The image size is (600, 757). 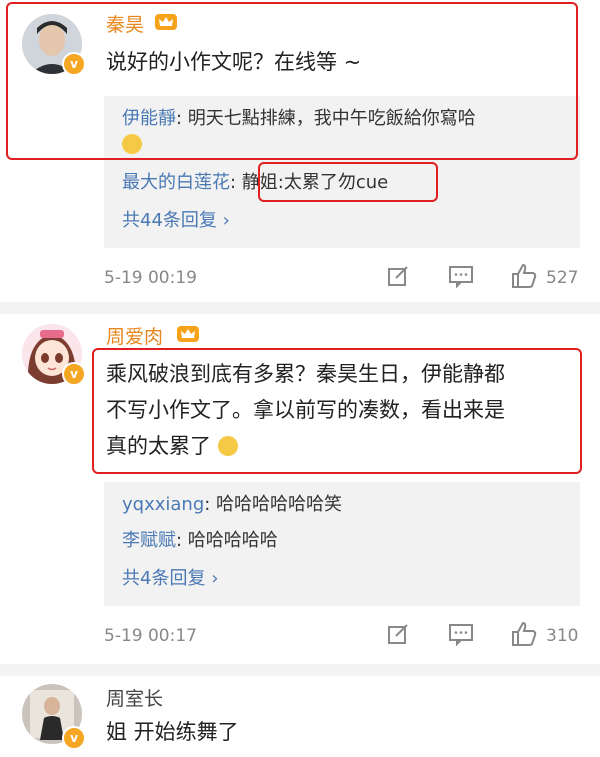 I want to click on like-count: 527, so click(x=562, y=278).